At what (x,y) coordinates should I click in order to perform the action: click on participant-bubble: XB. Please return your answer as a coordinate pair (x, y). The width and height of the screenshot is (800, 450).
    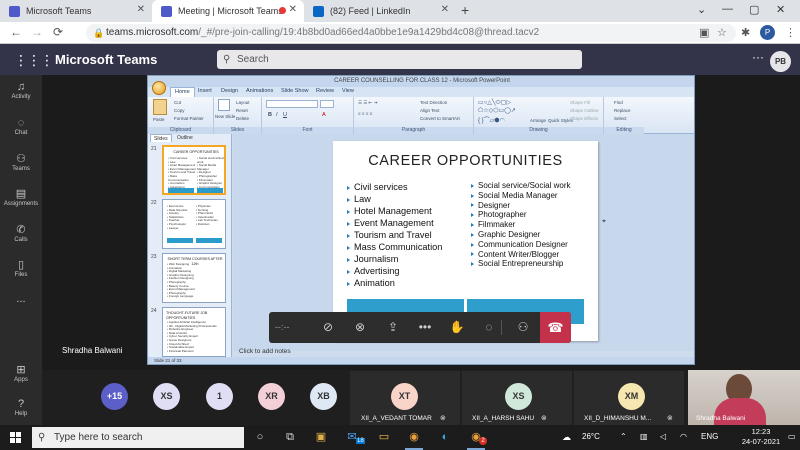
    Looking at the image, I should click on (323, 396).